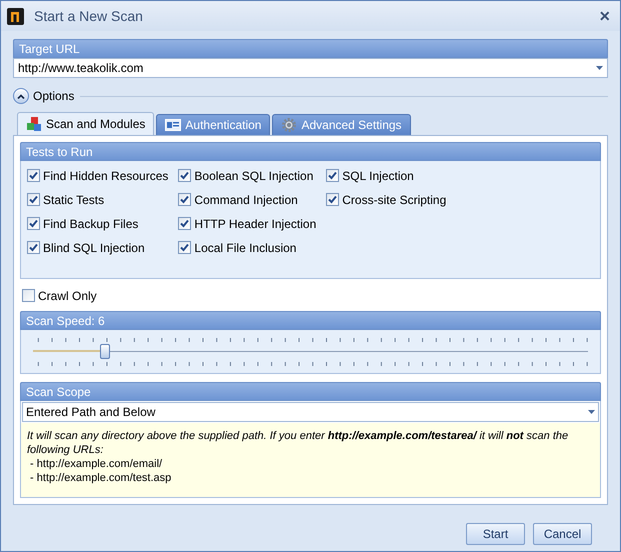  What do you see at coordinates (89, 16) in the screenshot?
I see `window-title: Start a New Scan` at bounding box center [89, 16].